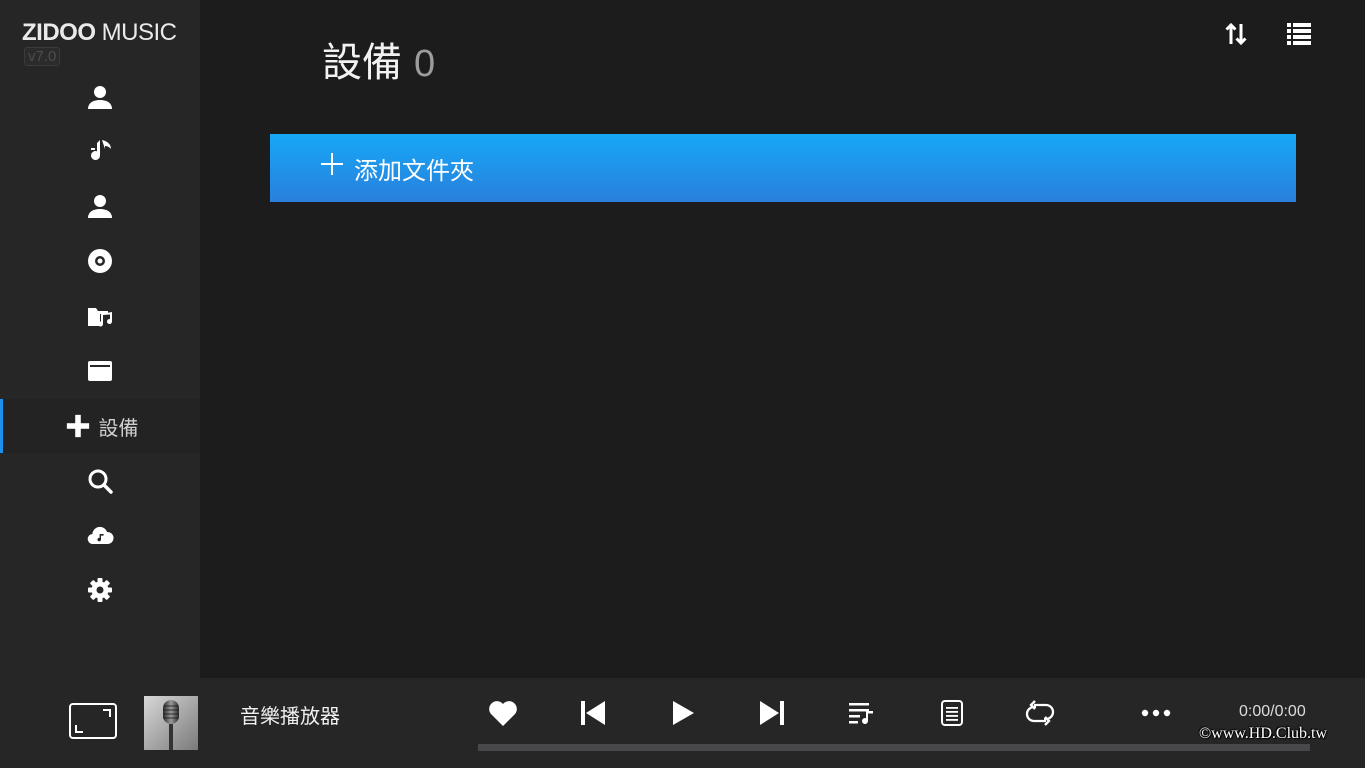 This screenshot has width=1365, height=768. I want to click on repeat-icon, so click(1040, 713).